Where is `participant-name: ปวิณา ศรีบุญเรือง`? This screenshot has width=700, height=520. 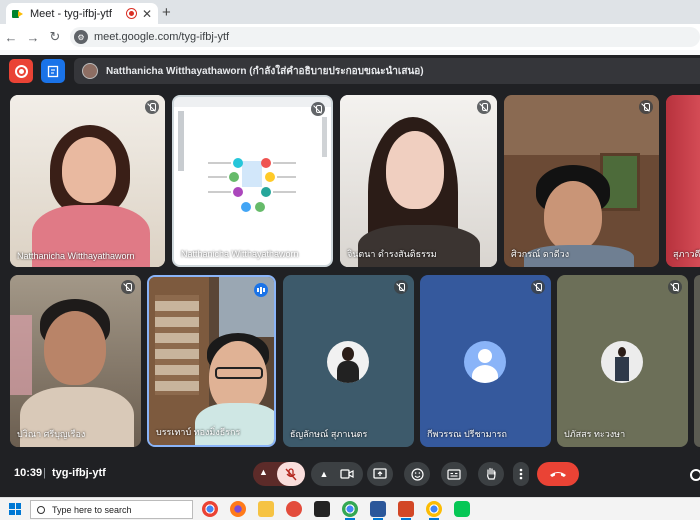 participant-name: ปวิณา ศรีบุญเรือง is located at coordinates (51, 434).